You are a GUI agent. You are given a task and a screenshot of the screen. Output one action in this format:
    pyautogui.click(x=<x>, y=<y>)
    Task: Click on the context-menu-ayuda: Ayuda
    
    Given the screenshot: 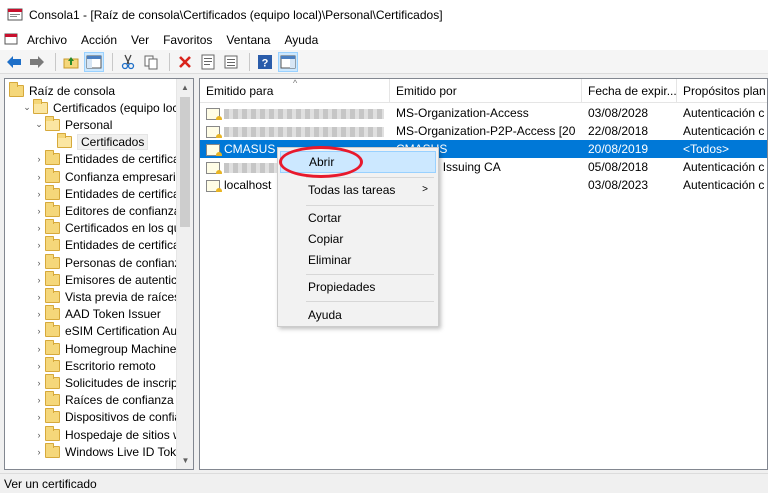 What is the action you would take?
    pyautogui.click(x=358, y=315)
    